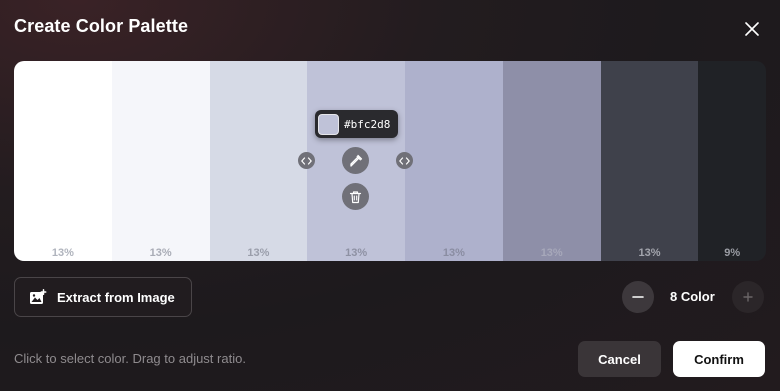  I want to click on delete-color-button, so click(355, 196).